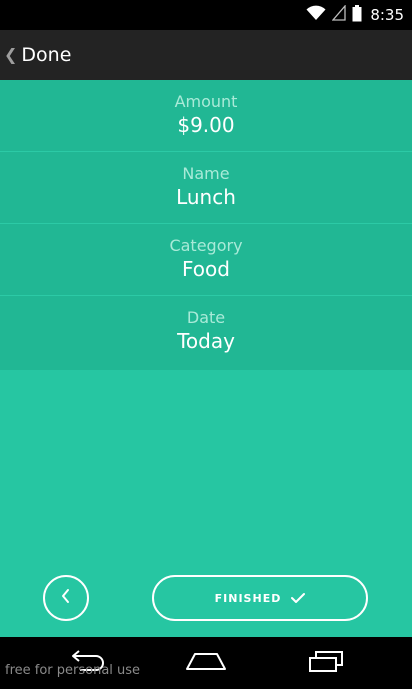  What do you see at coordinates (206, 269) in the screenshot?
I see `category-value: Food` at bounding box center [206, 269].